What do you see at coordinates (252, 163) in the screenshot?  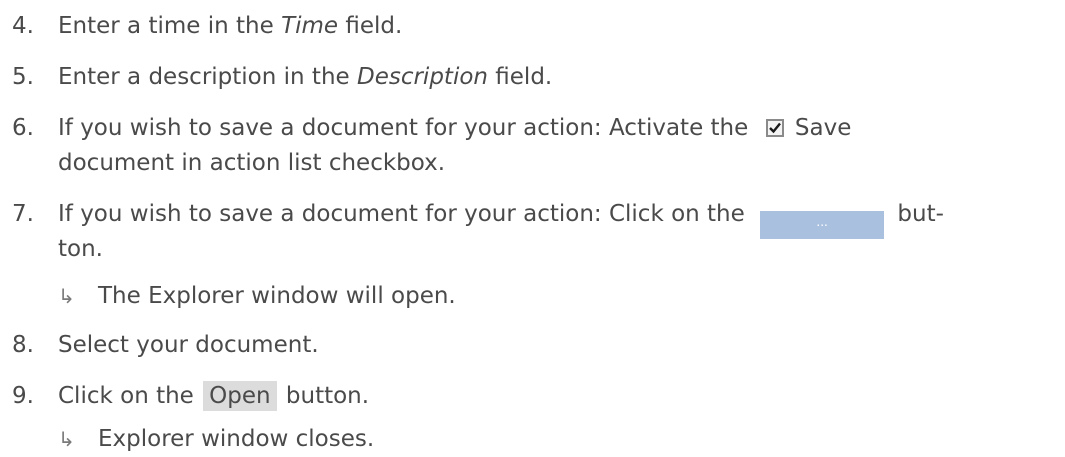 I see `step-6-continuation: document in action list checkbox.` at bounding box center [252, 163].